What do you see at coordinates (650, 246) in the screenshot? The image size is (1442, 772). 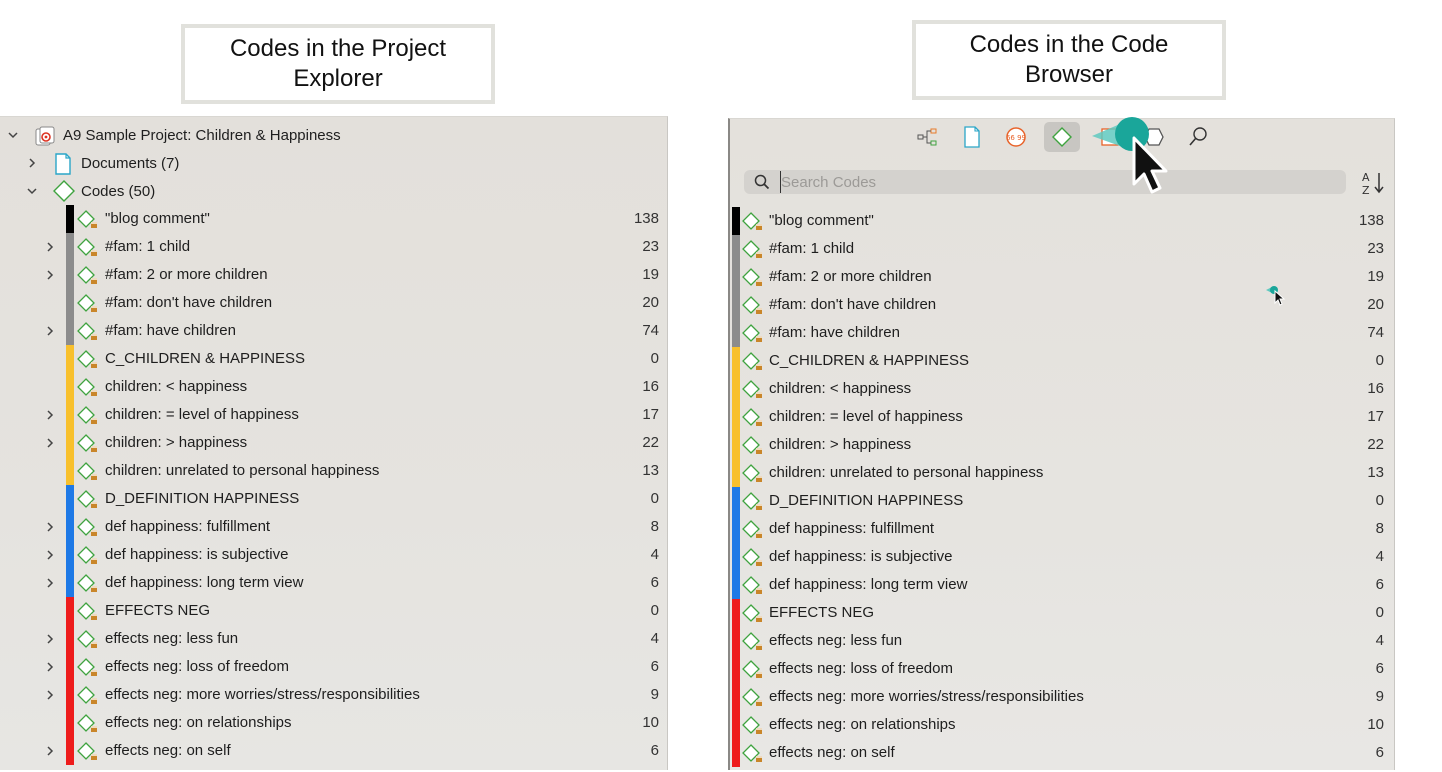 I see `code-count: 23` at bounding box center [650, 246].